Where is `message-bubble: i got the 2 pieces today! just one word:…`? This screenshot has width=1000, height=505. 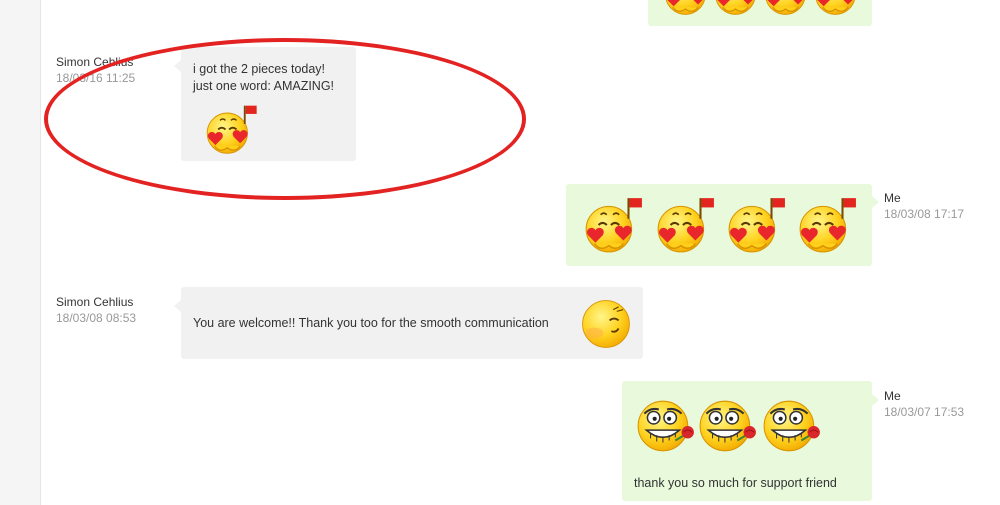
message-bubble: i got the 2 pieces today! just one word:… is located at coordinates (268, 104).